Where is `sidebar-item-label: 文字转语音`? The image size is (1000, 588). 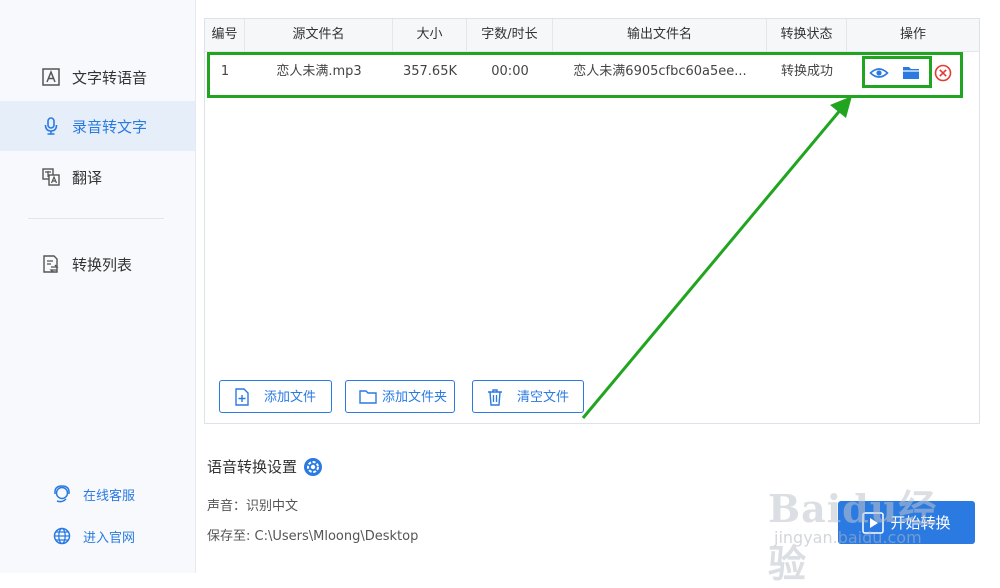 sidebar-item-label: 文字转语音 is located at coordinates (110, 77).